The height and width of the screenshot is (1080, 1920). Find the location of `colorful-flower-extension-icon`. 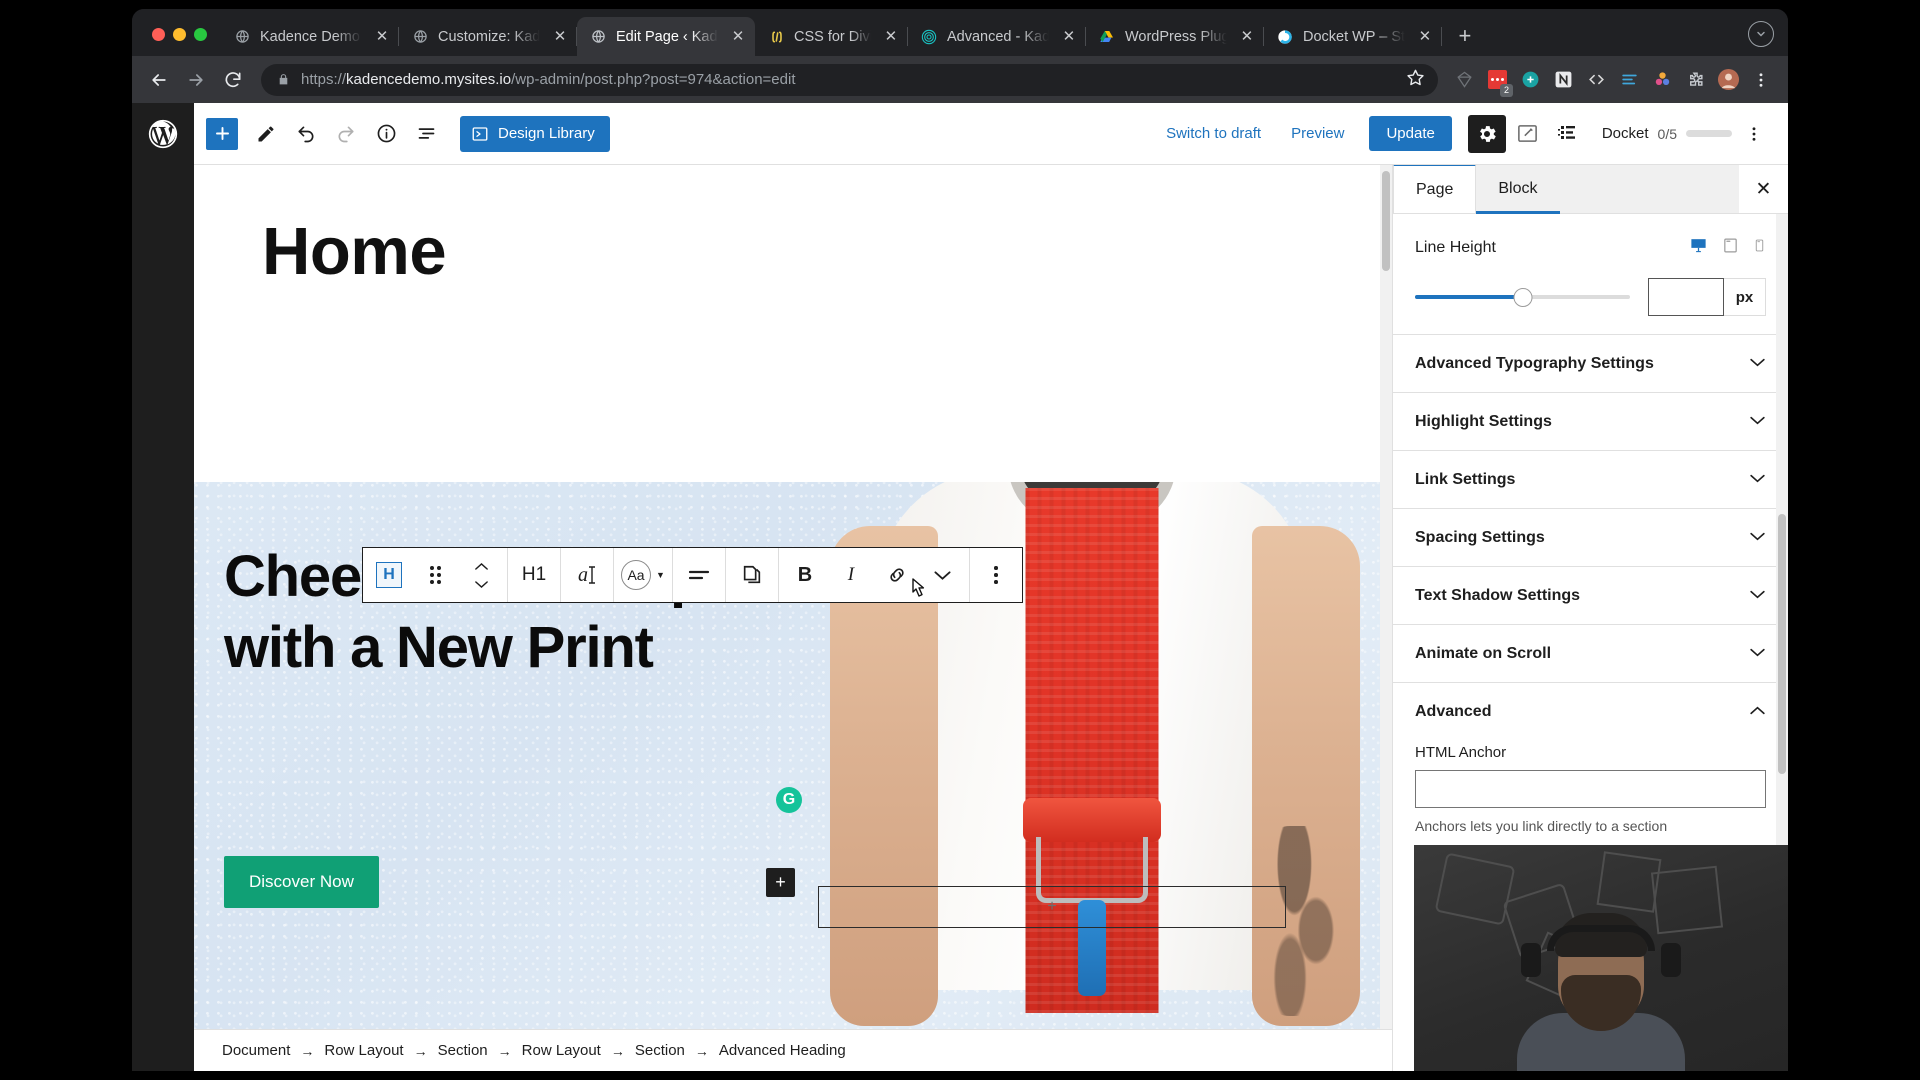

colorful-flower-extension-icon is located at coordinates (1662, 80).